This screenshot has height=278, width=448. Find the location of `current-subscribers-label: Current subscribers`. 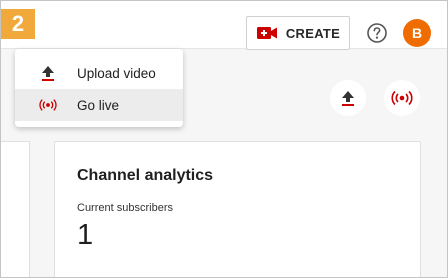

current-subscribers-label: Current subscribers is located at coordinates (125, 208).